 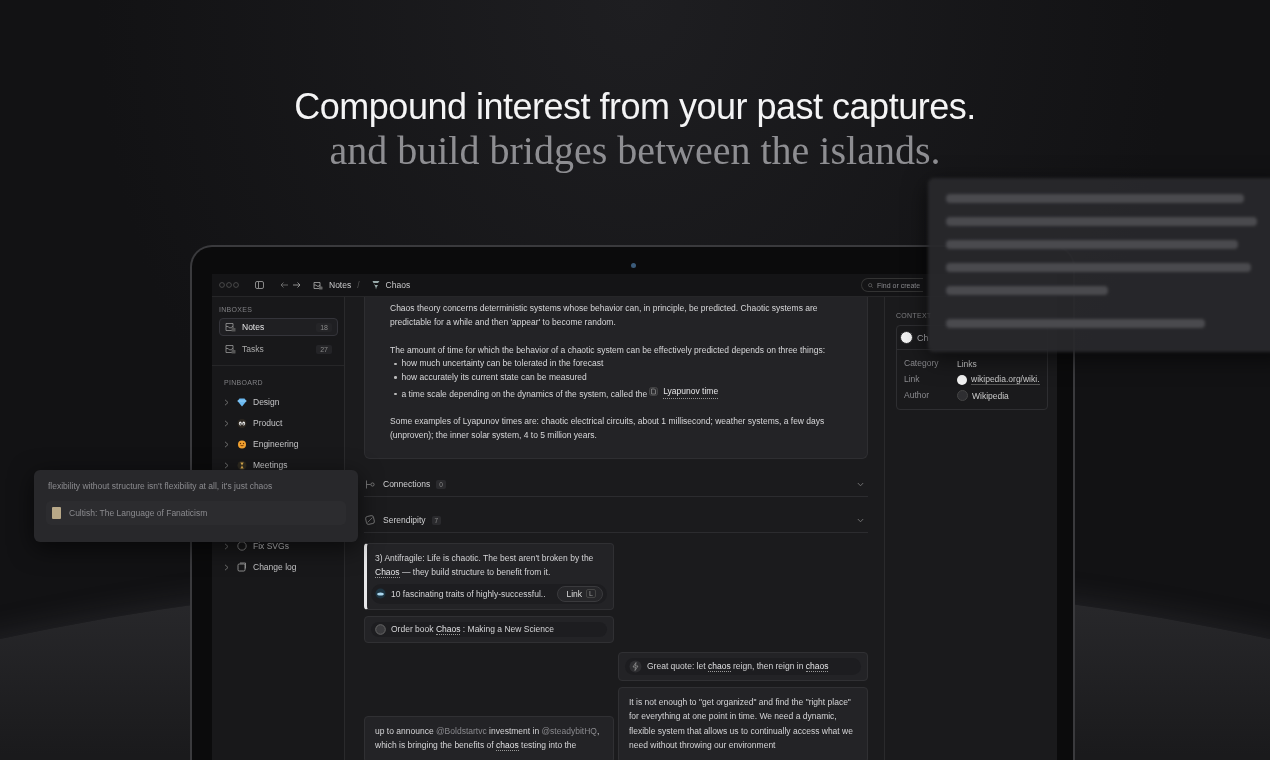 I want to click on note-paragraph: Some examples of Lyapunov times are: chaotic electrical circuits, about 1 millisecond; weather systems, a few days (unproven); the inner solar system, 4 to 5 million years., so click(x=608, y=428).